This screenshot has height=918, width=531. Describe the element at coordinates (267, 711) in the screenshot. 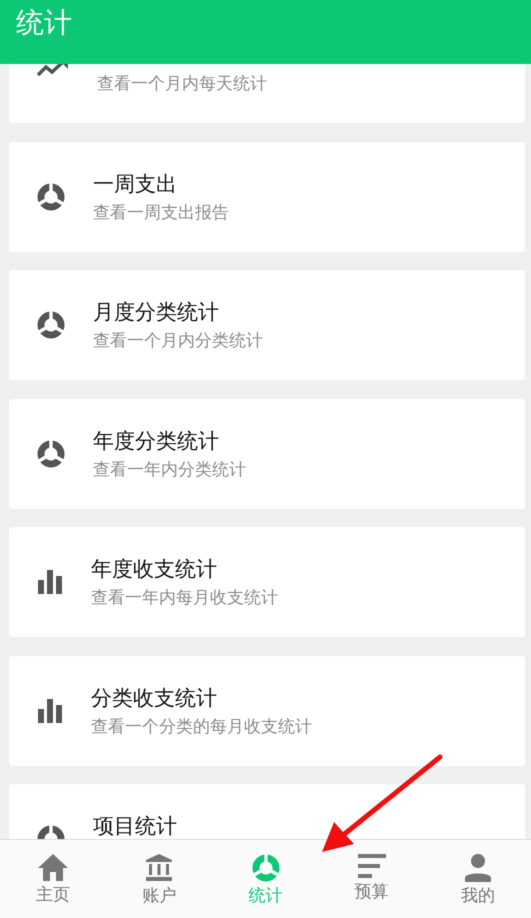

I see `statistics-card: 分类收支统计 查看一个分类的每月收支统计` at that location.